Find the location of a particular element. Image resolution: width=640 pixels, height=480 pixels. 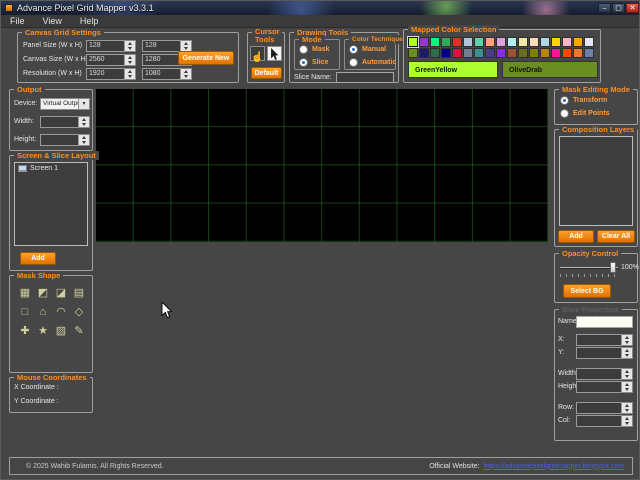

output-width-spinner is located at coordinates (65, 122).